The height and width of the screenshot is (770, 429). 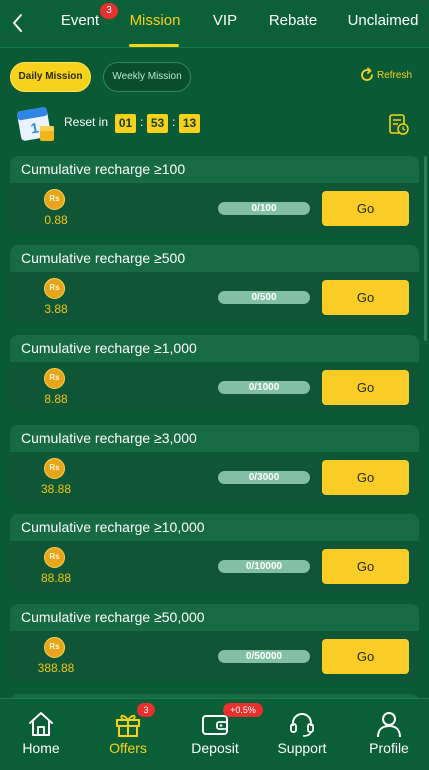 I want to click on mission-progress-bar: 0/100, so click(x=264, y=208).